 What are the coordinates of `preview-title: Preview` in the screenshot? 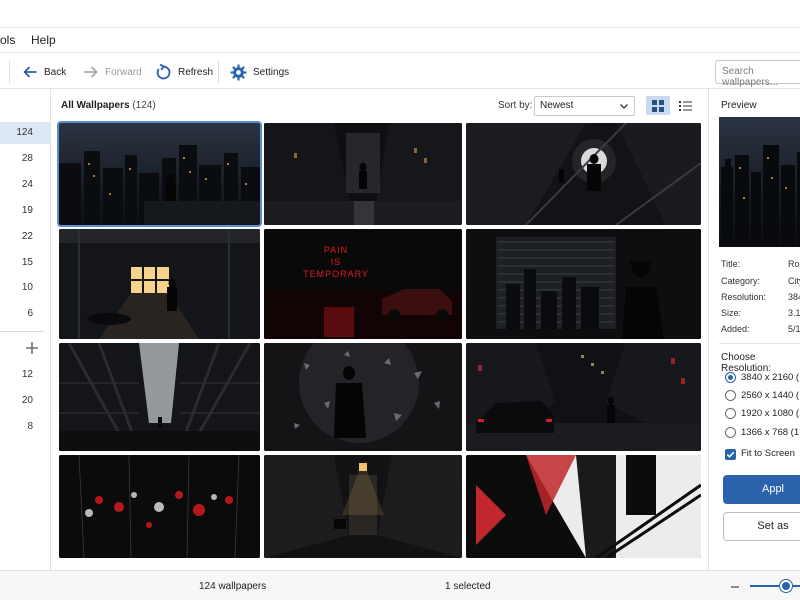 It's located at (739, 105).